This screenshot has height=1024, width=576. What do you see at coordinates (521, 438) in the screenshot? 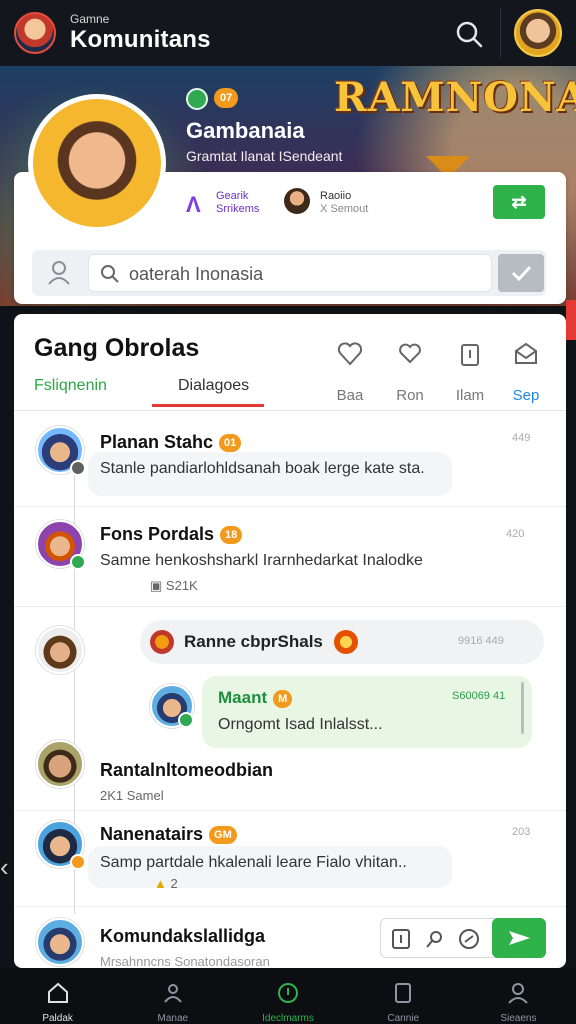
I see `message-time: 449` at bounding box center [521, 438].